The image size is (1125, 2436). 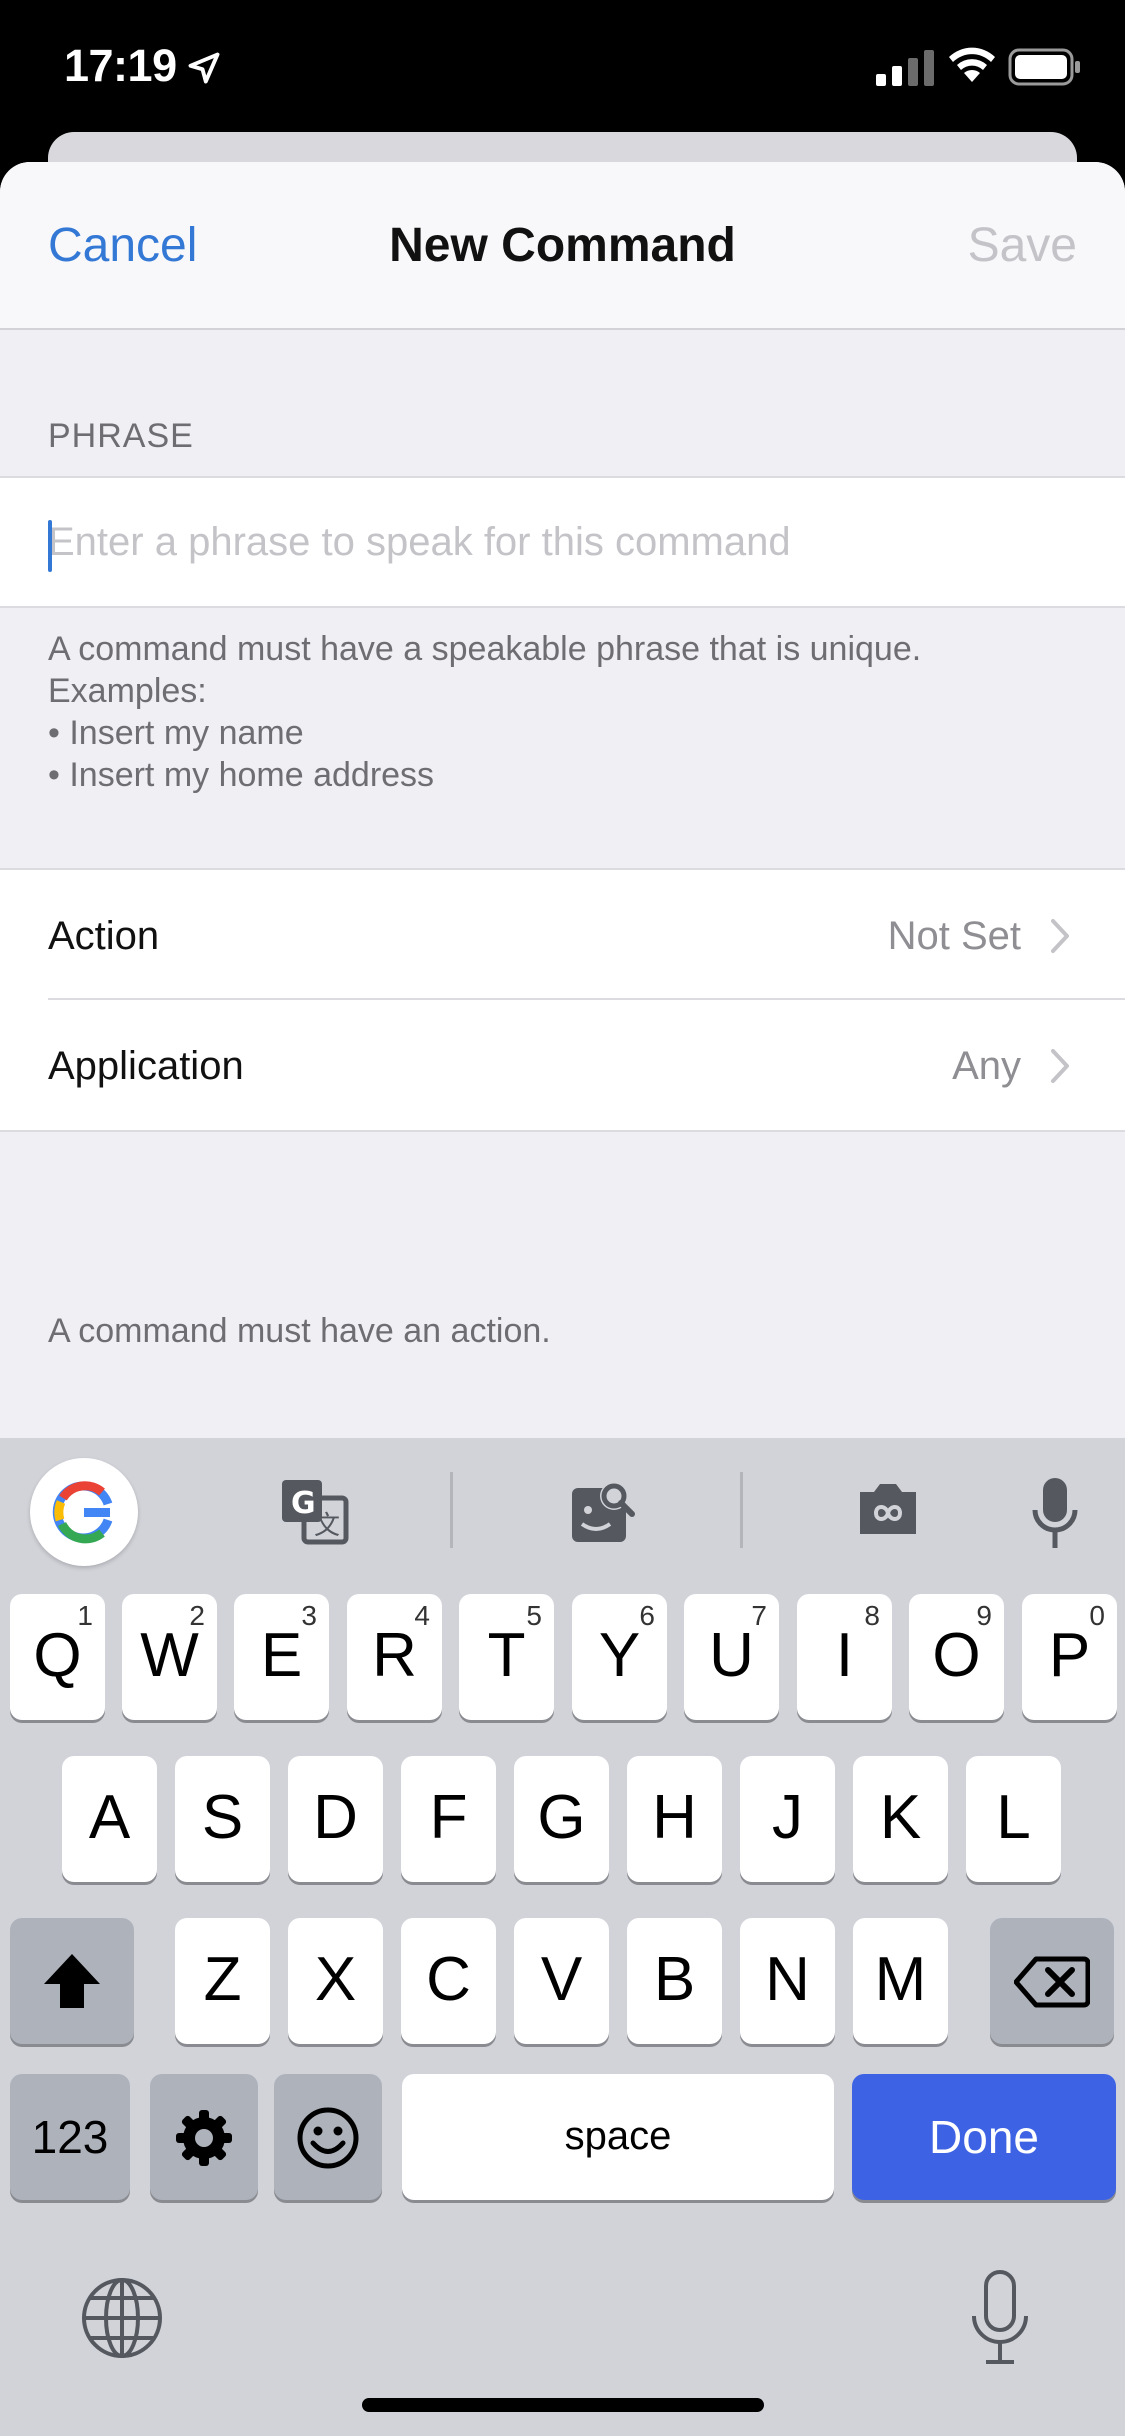 I want to click on key-r: 4R, so click(x=394, y=1657).